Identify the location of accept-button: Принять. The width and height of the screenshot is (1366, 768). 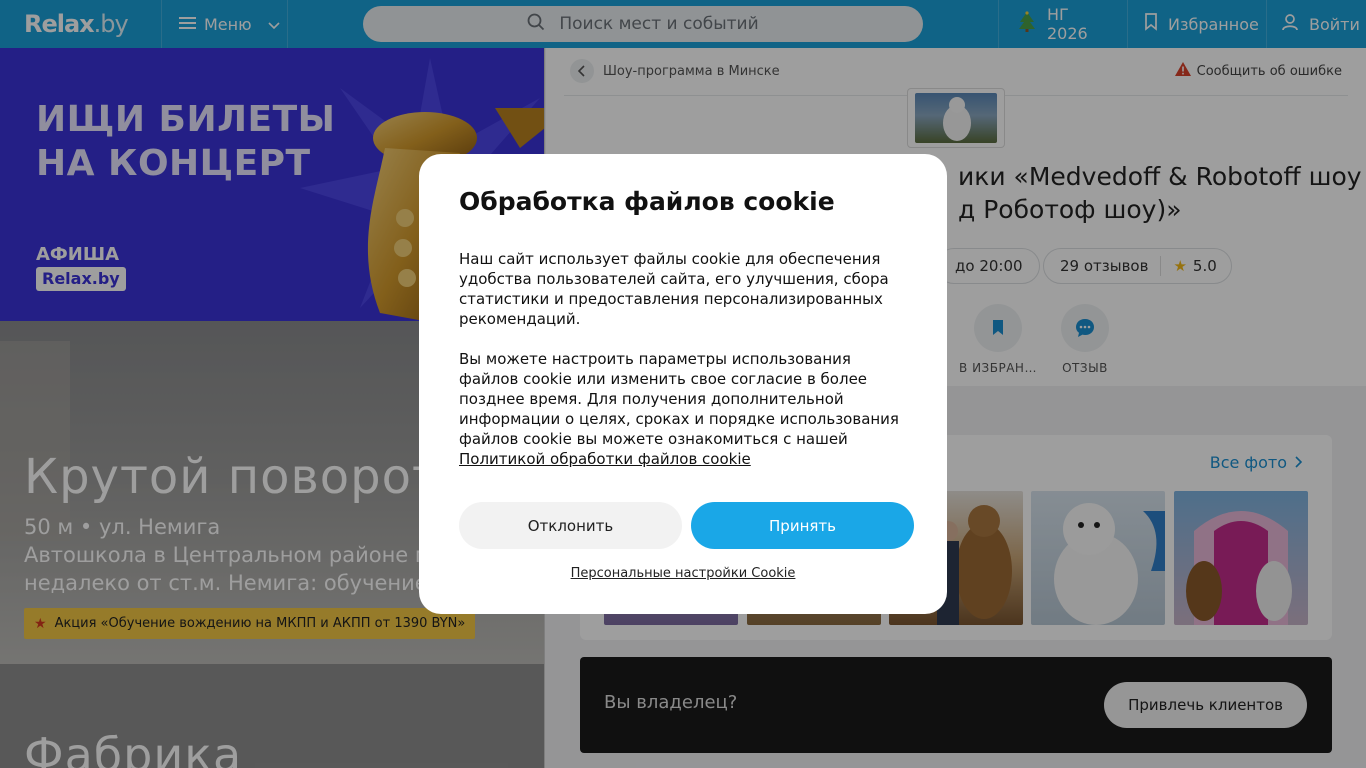
(802, 525).